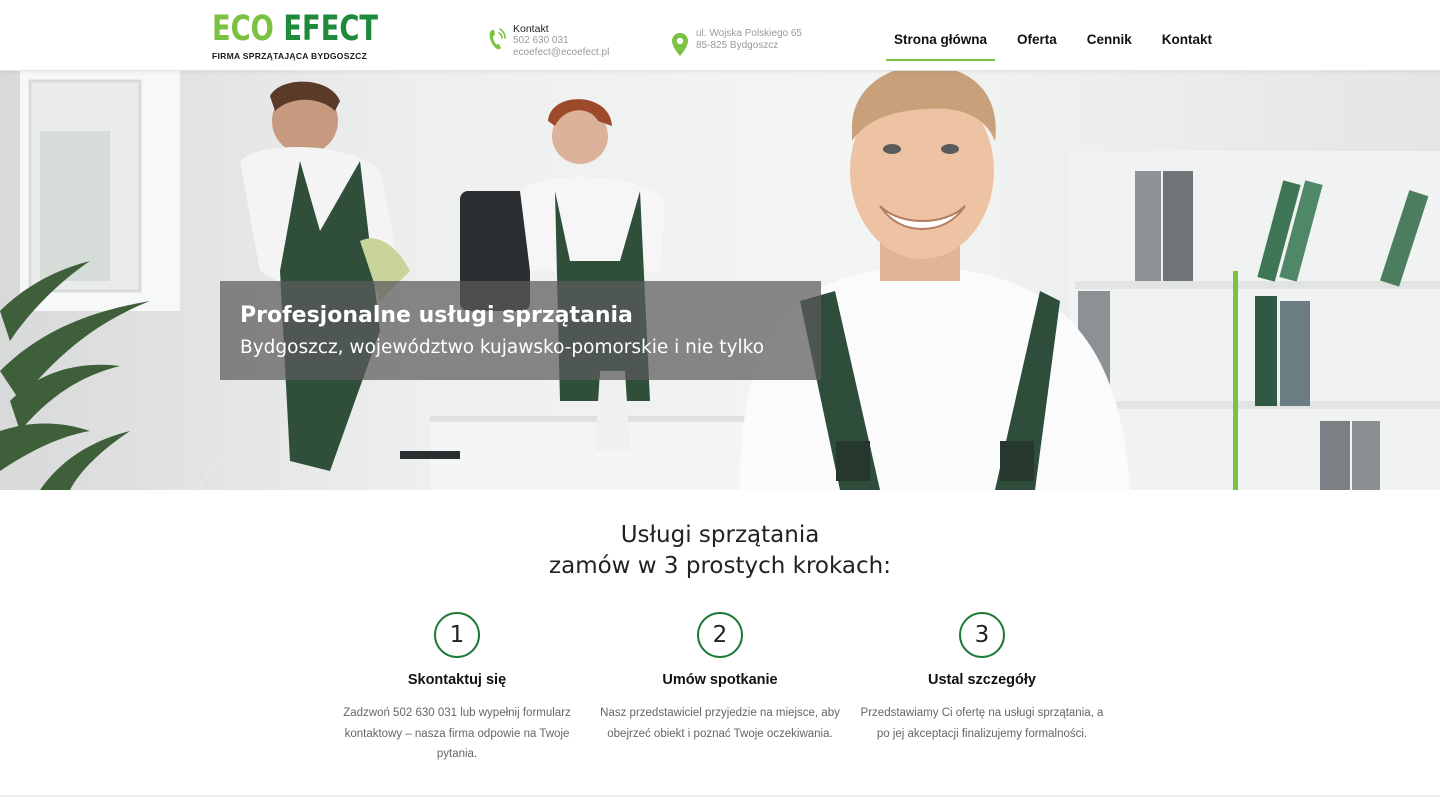 Image resolution: width=1440 pixels, height=810 pixels. I want to click on map-pin-icon, so click(680, 44).